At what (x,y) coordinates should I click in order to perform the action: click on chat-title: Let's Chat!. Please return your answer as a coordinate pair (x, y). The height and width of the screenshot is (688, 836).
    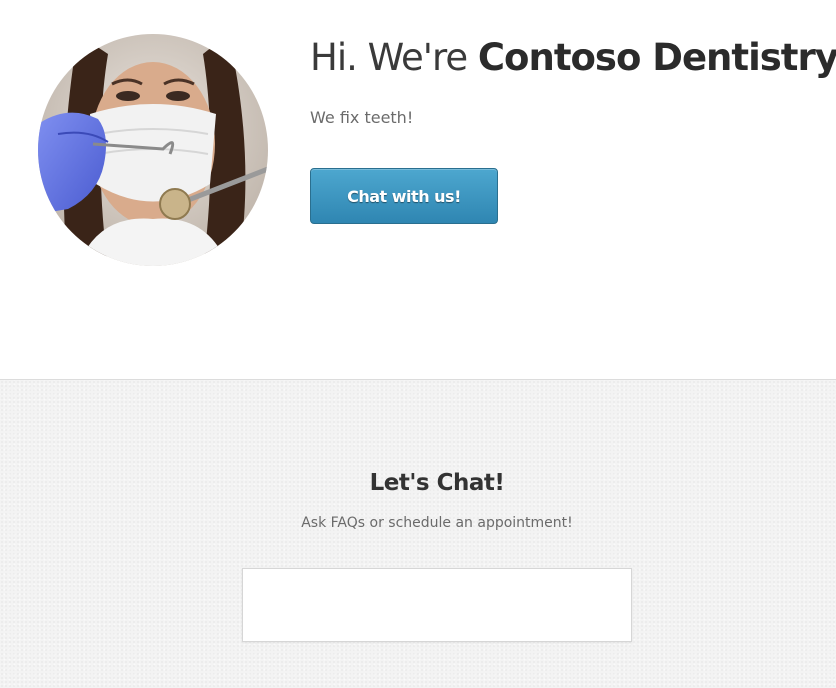
    Looking at the image, I should click on (437, 483).